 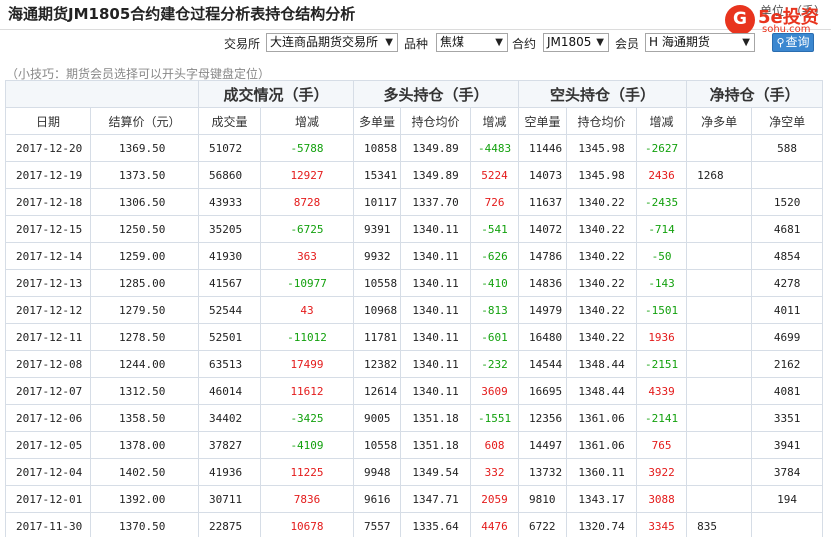 I want to click on cell-volume: 43933, so click(x=229, y=202).